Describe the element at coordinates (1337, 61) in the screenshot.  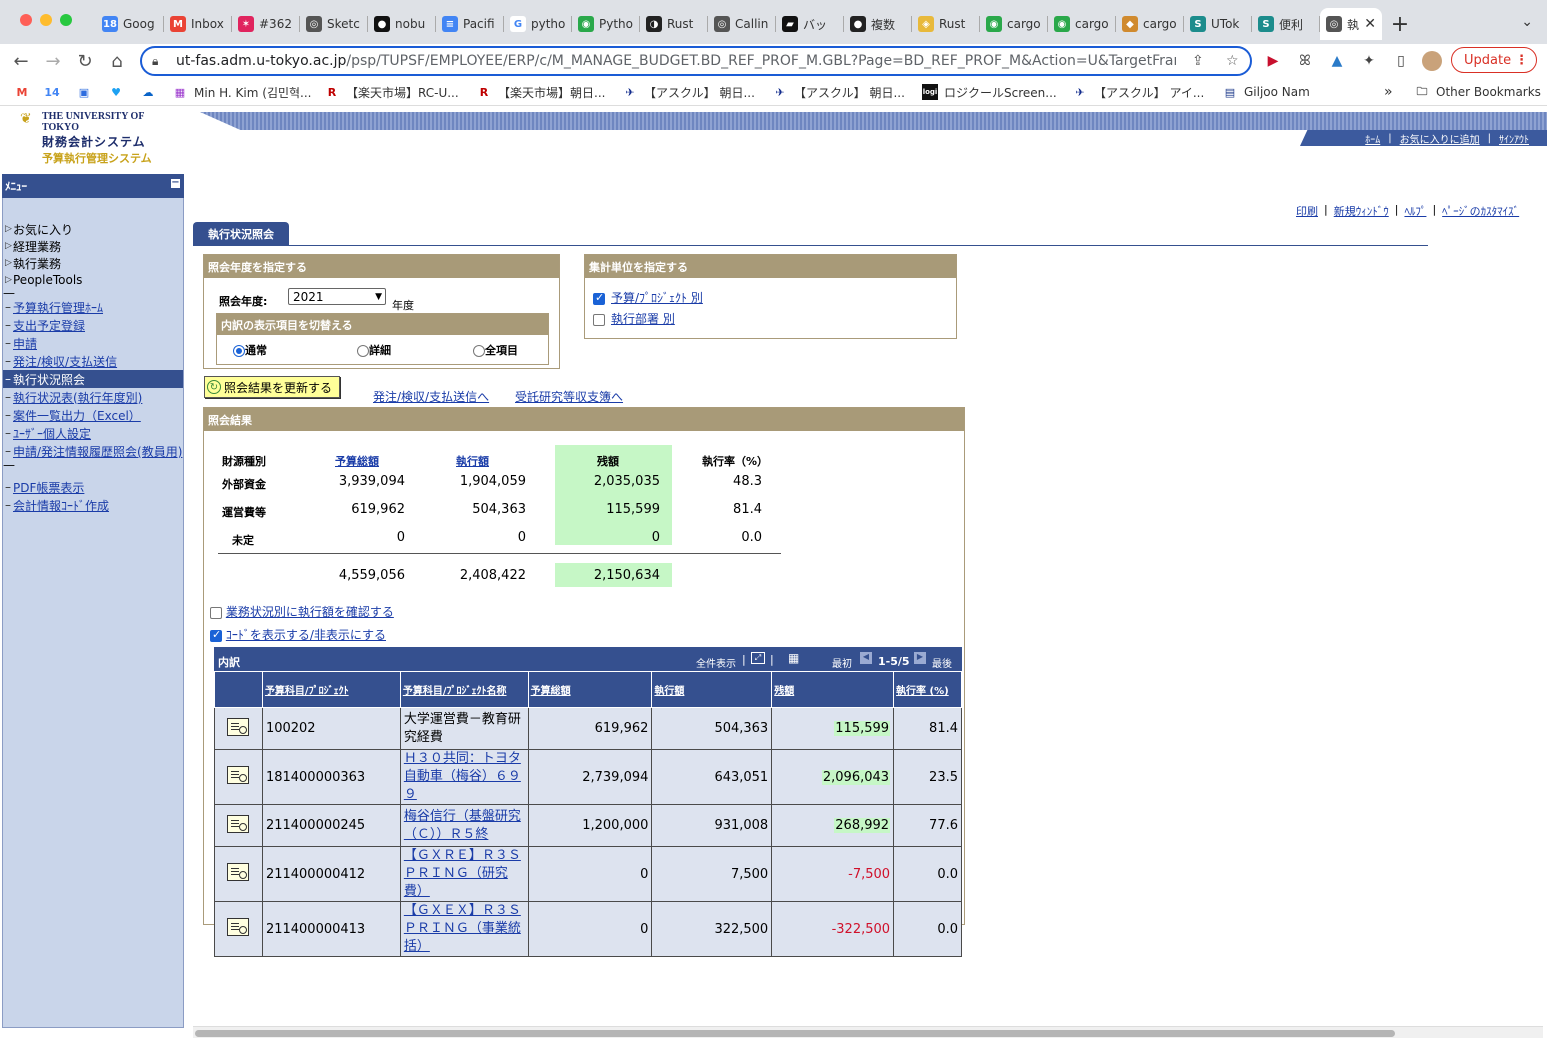
I see `extension-drive-icon: ▲` at that location.